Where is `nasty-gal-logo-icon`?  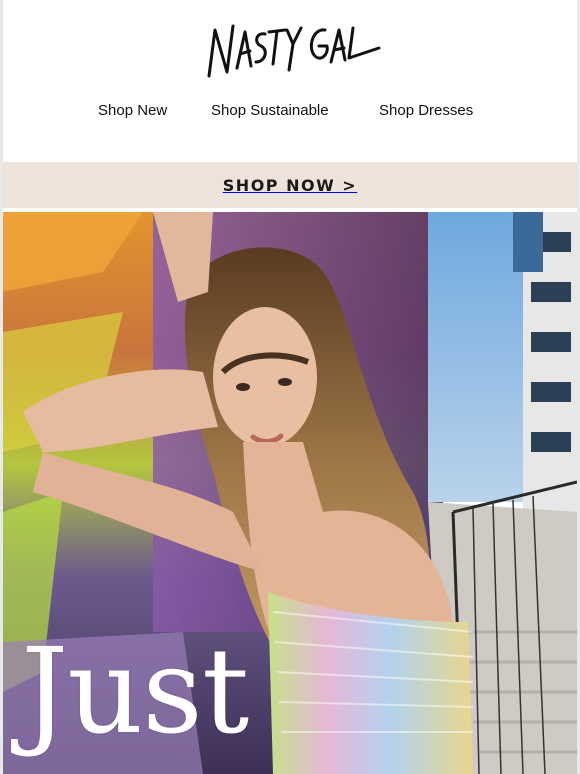 nasty-gal-logo-icon is located at coordinates (294, 51).